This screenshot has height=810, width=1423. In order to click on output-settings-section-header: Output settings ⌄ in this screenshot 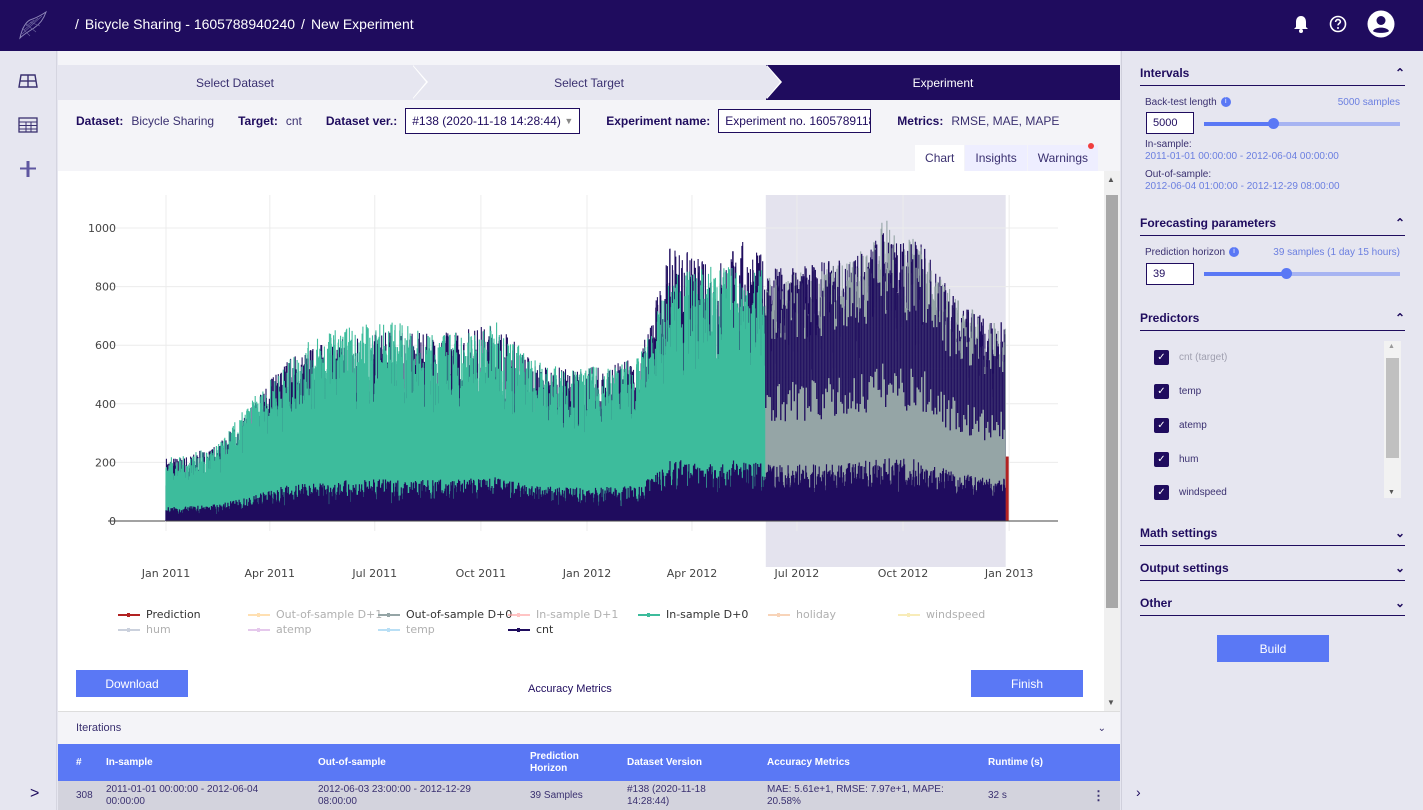, I will do `click(1272, 568)`.